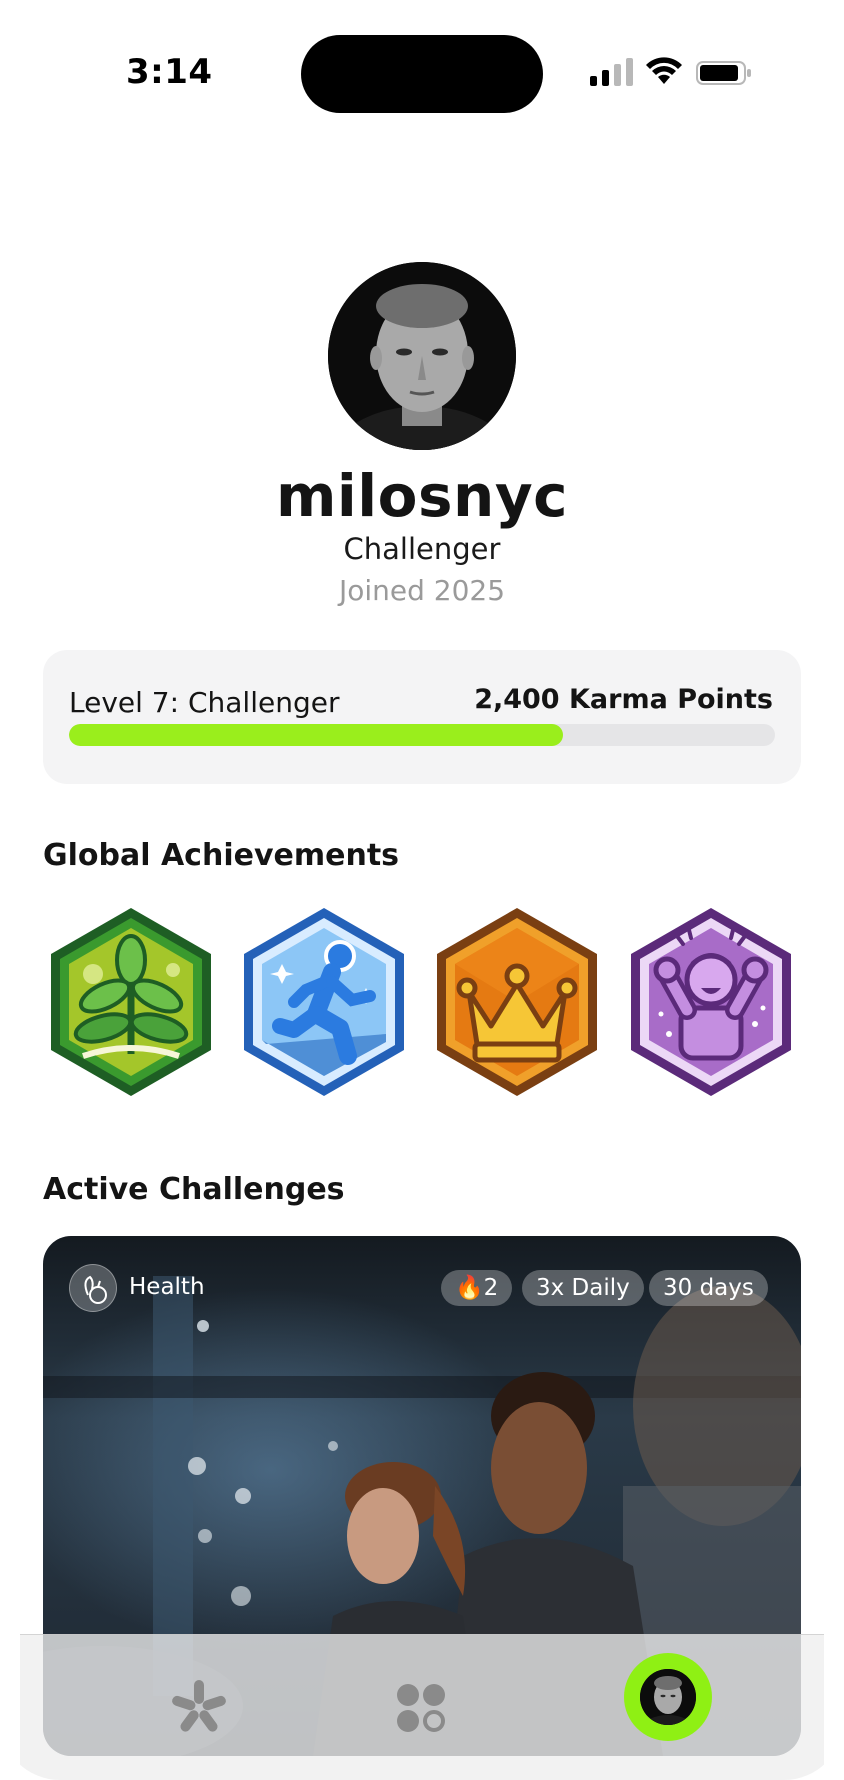 The image size is (844, 1780). What do you see at coordinates (422, 717) in the screenshot?
I see `level-card: Level 7: Challenger 2,400 Karma Points` at bounding box center [422, 717].